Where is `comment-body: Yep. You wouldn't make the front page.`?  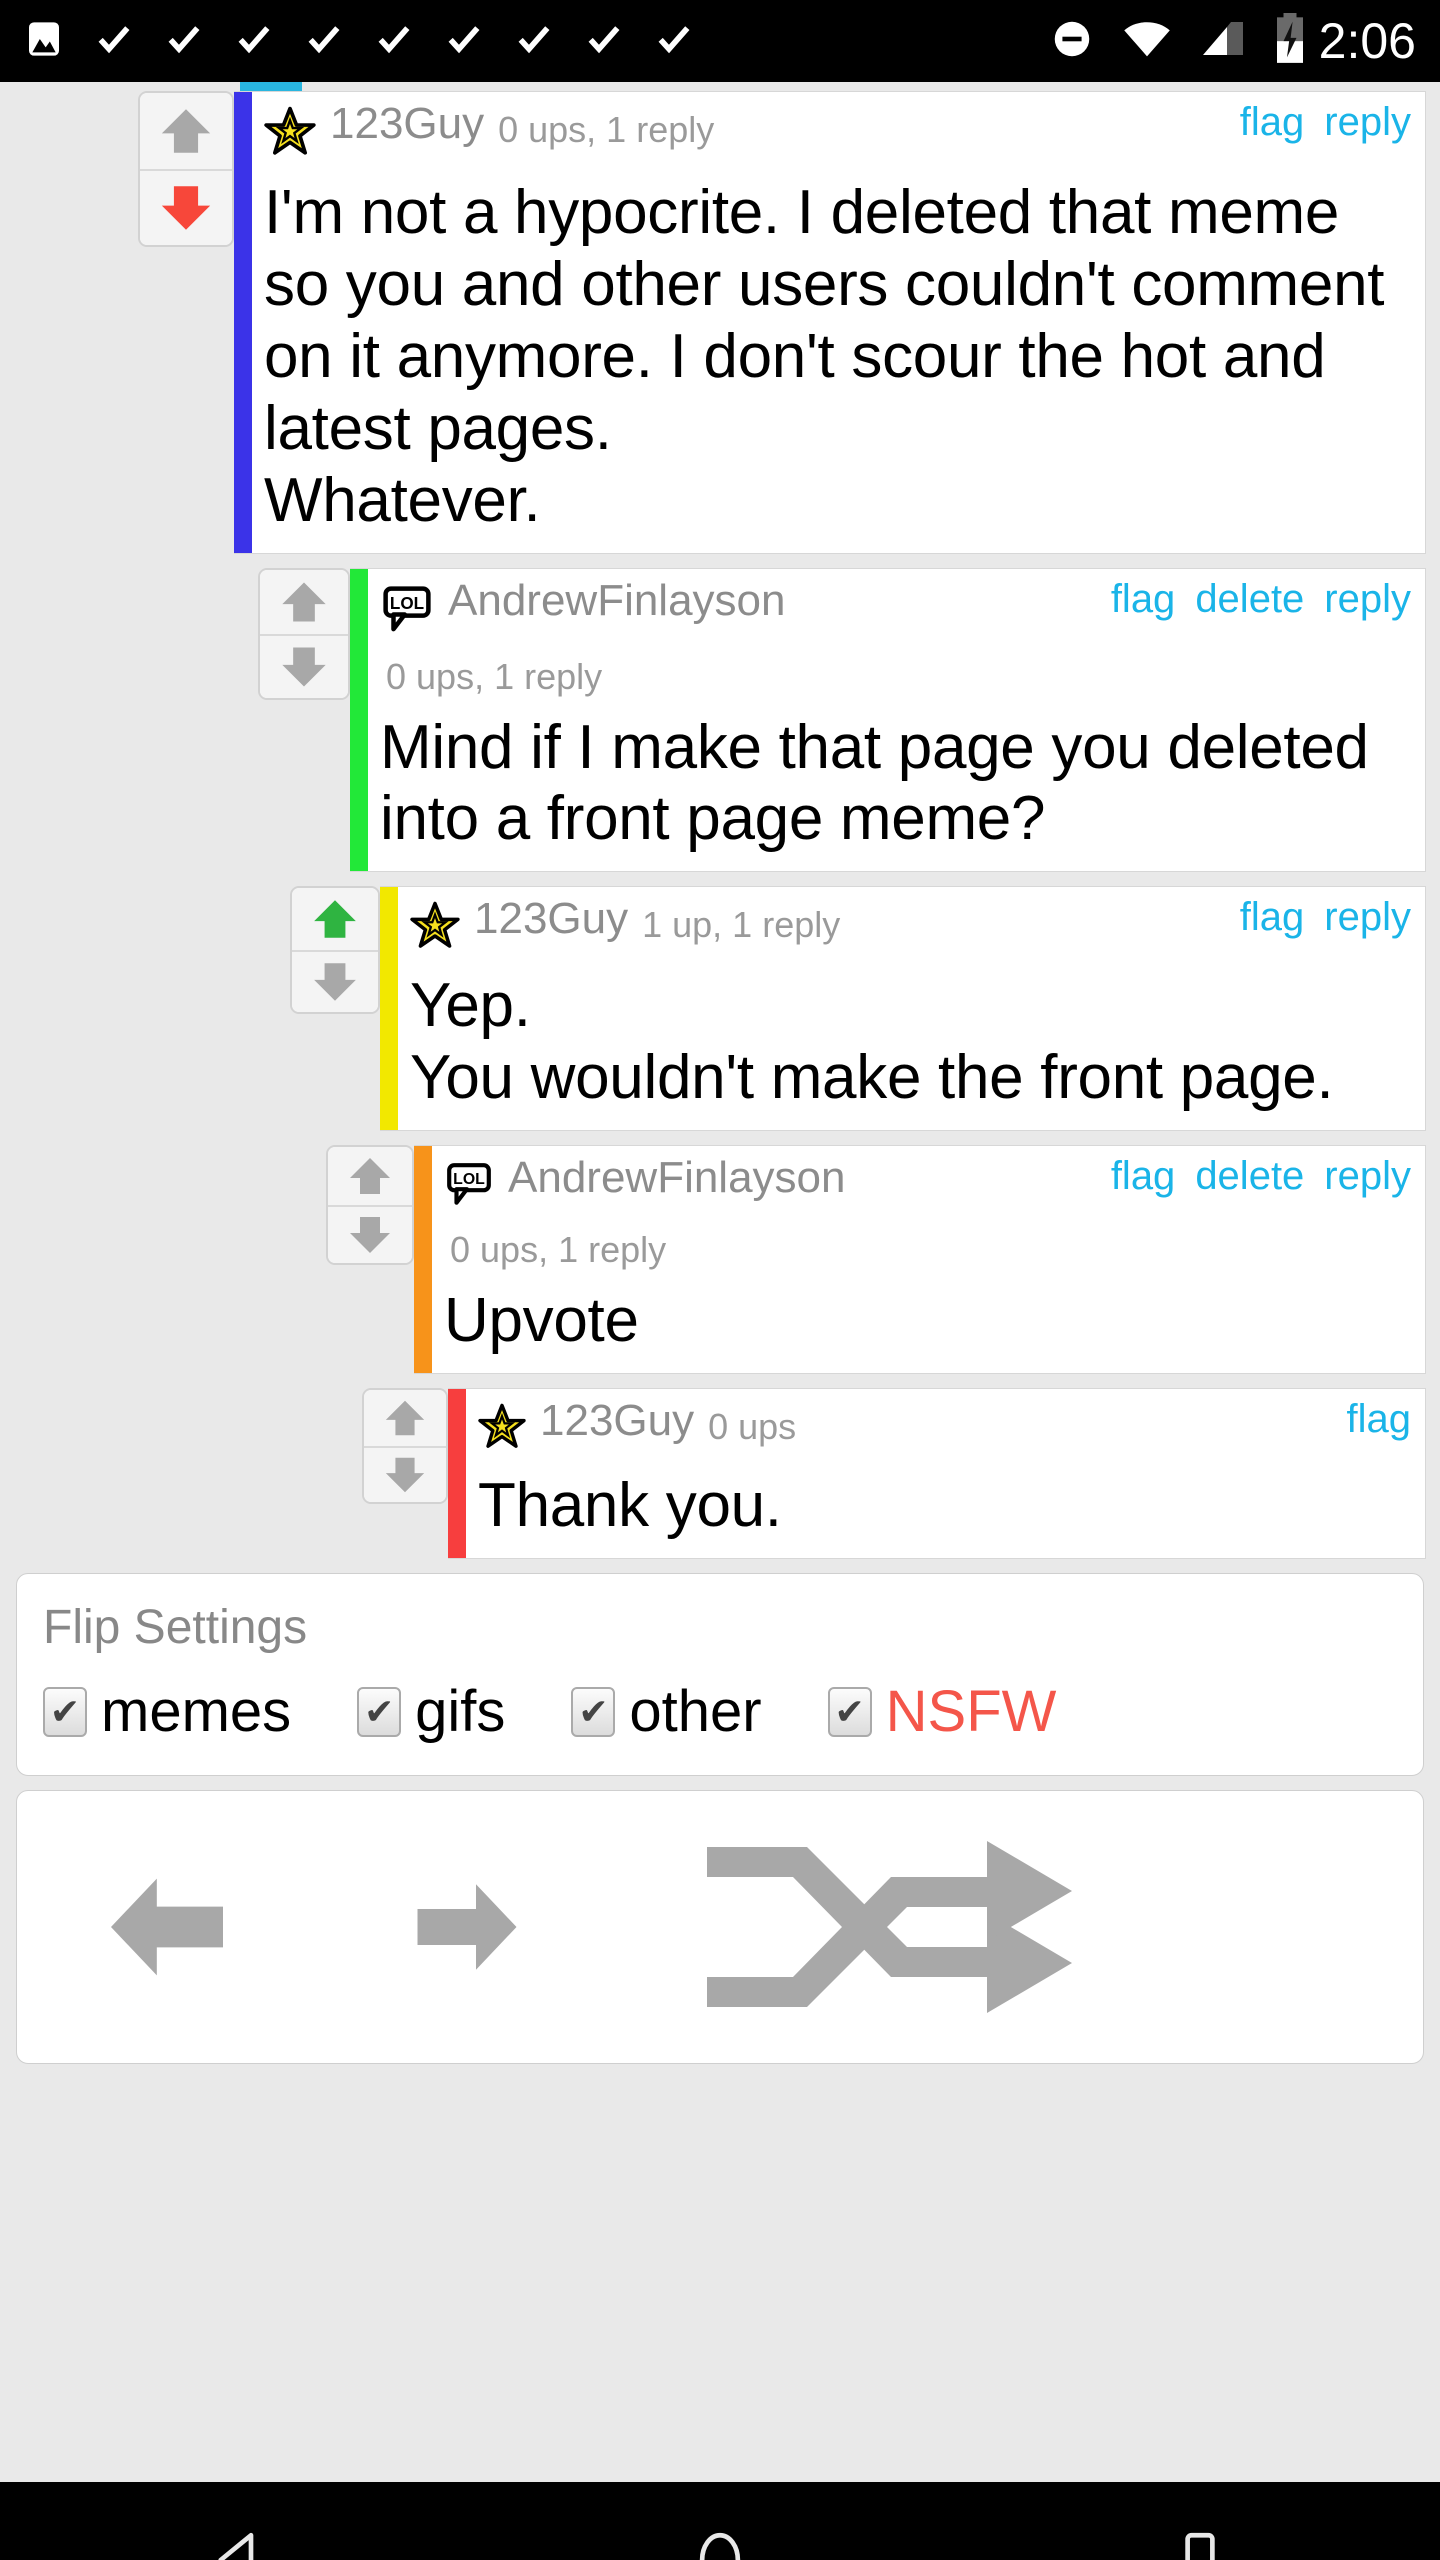
comment-body: Yep. You wouldn't make the front page. is located at coordinates (872, 1042).